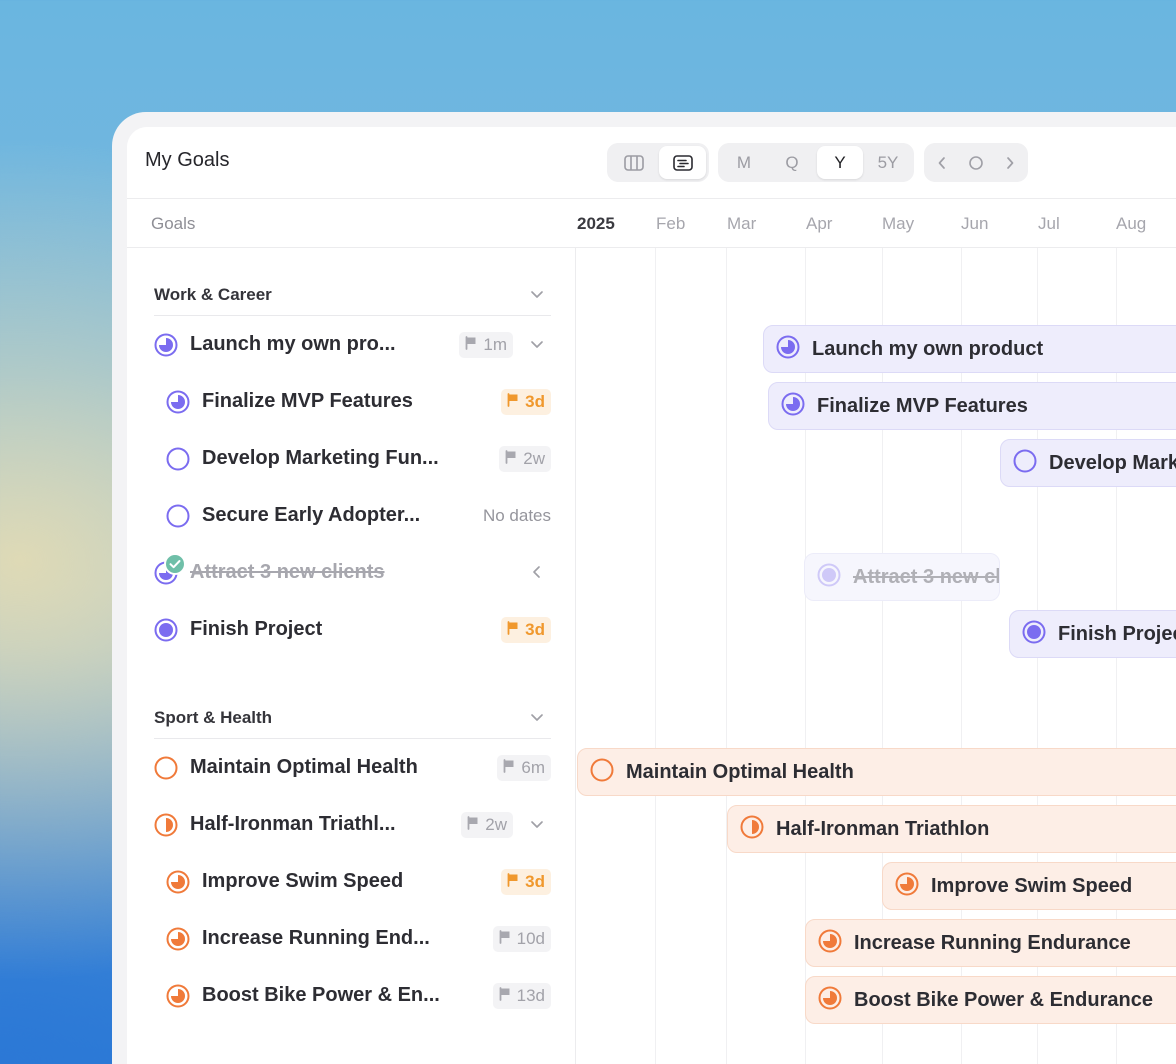  Describe the element at coordinates (876, 772) in the screenshot. I see `timeline-bar: Maintain Optimal Health` at that location.